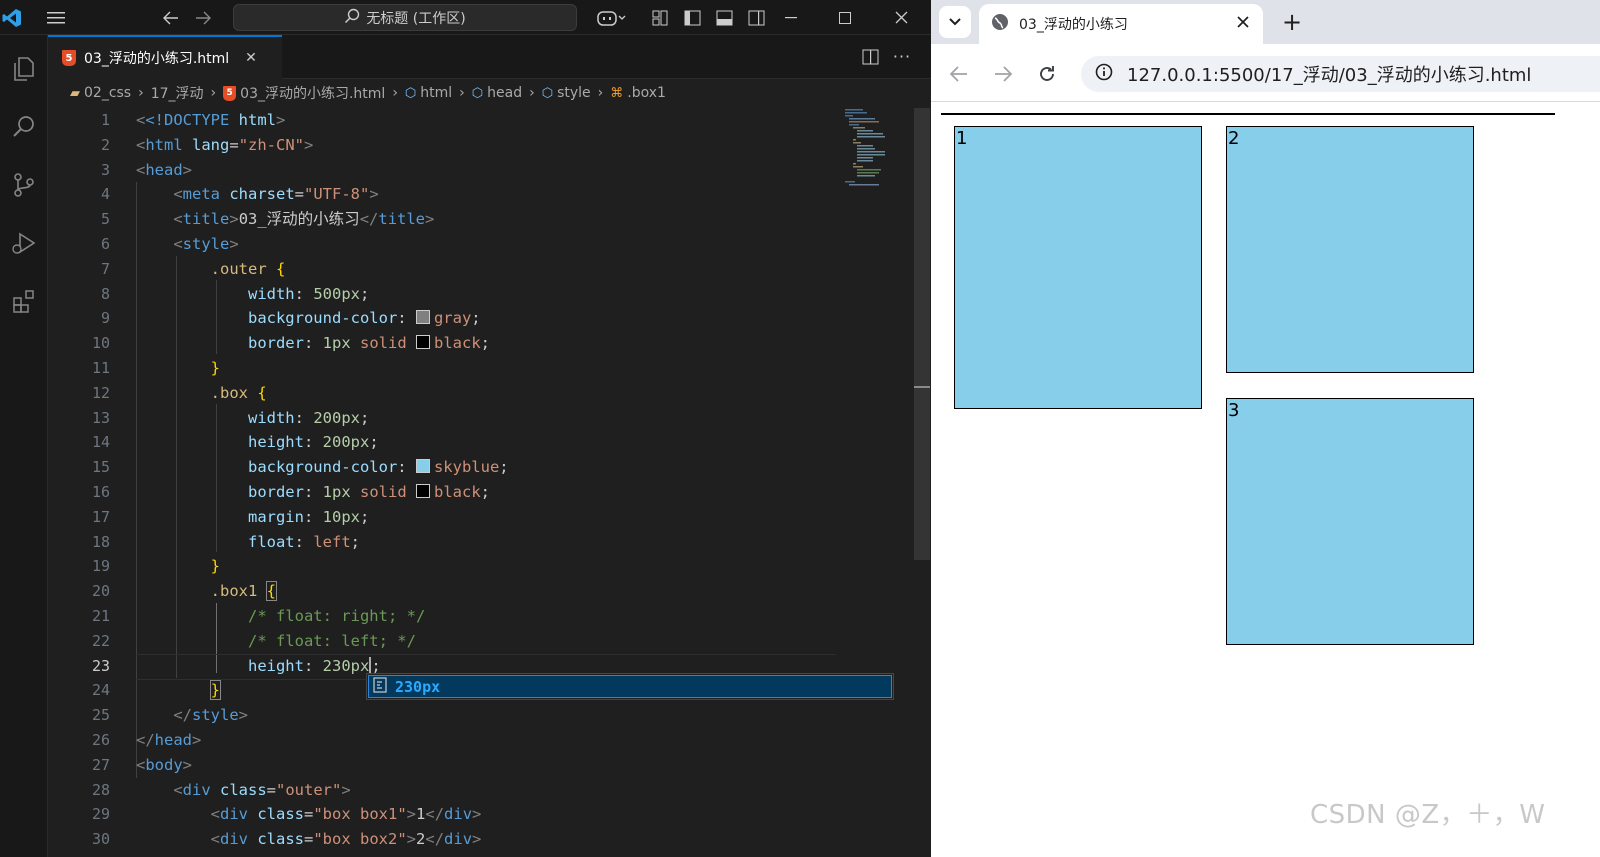 This screenshot has height=857, width=1600. I want to click on split-editor-icon, so click(870, 56).